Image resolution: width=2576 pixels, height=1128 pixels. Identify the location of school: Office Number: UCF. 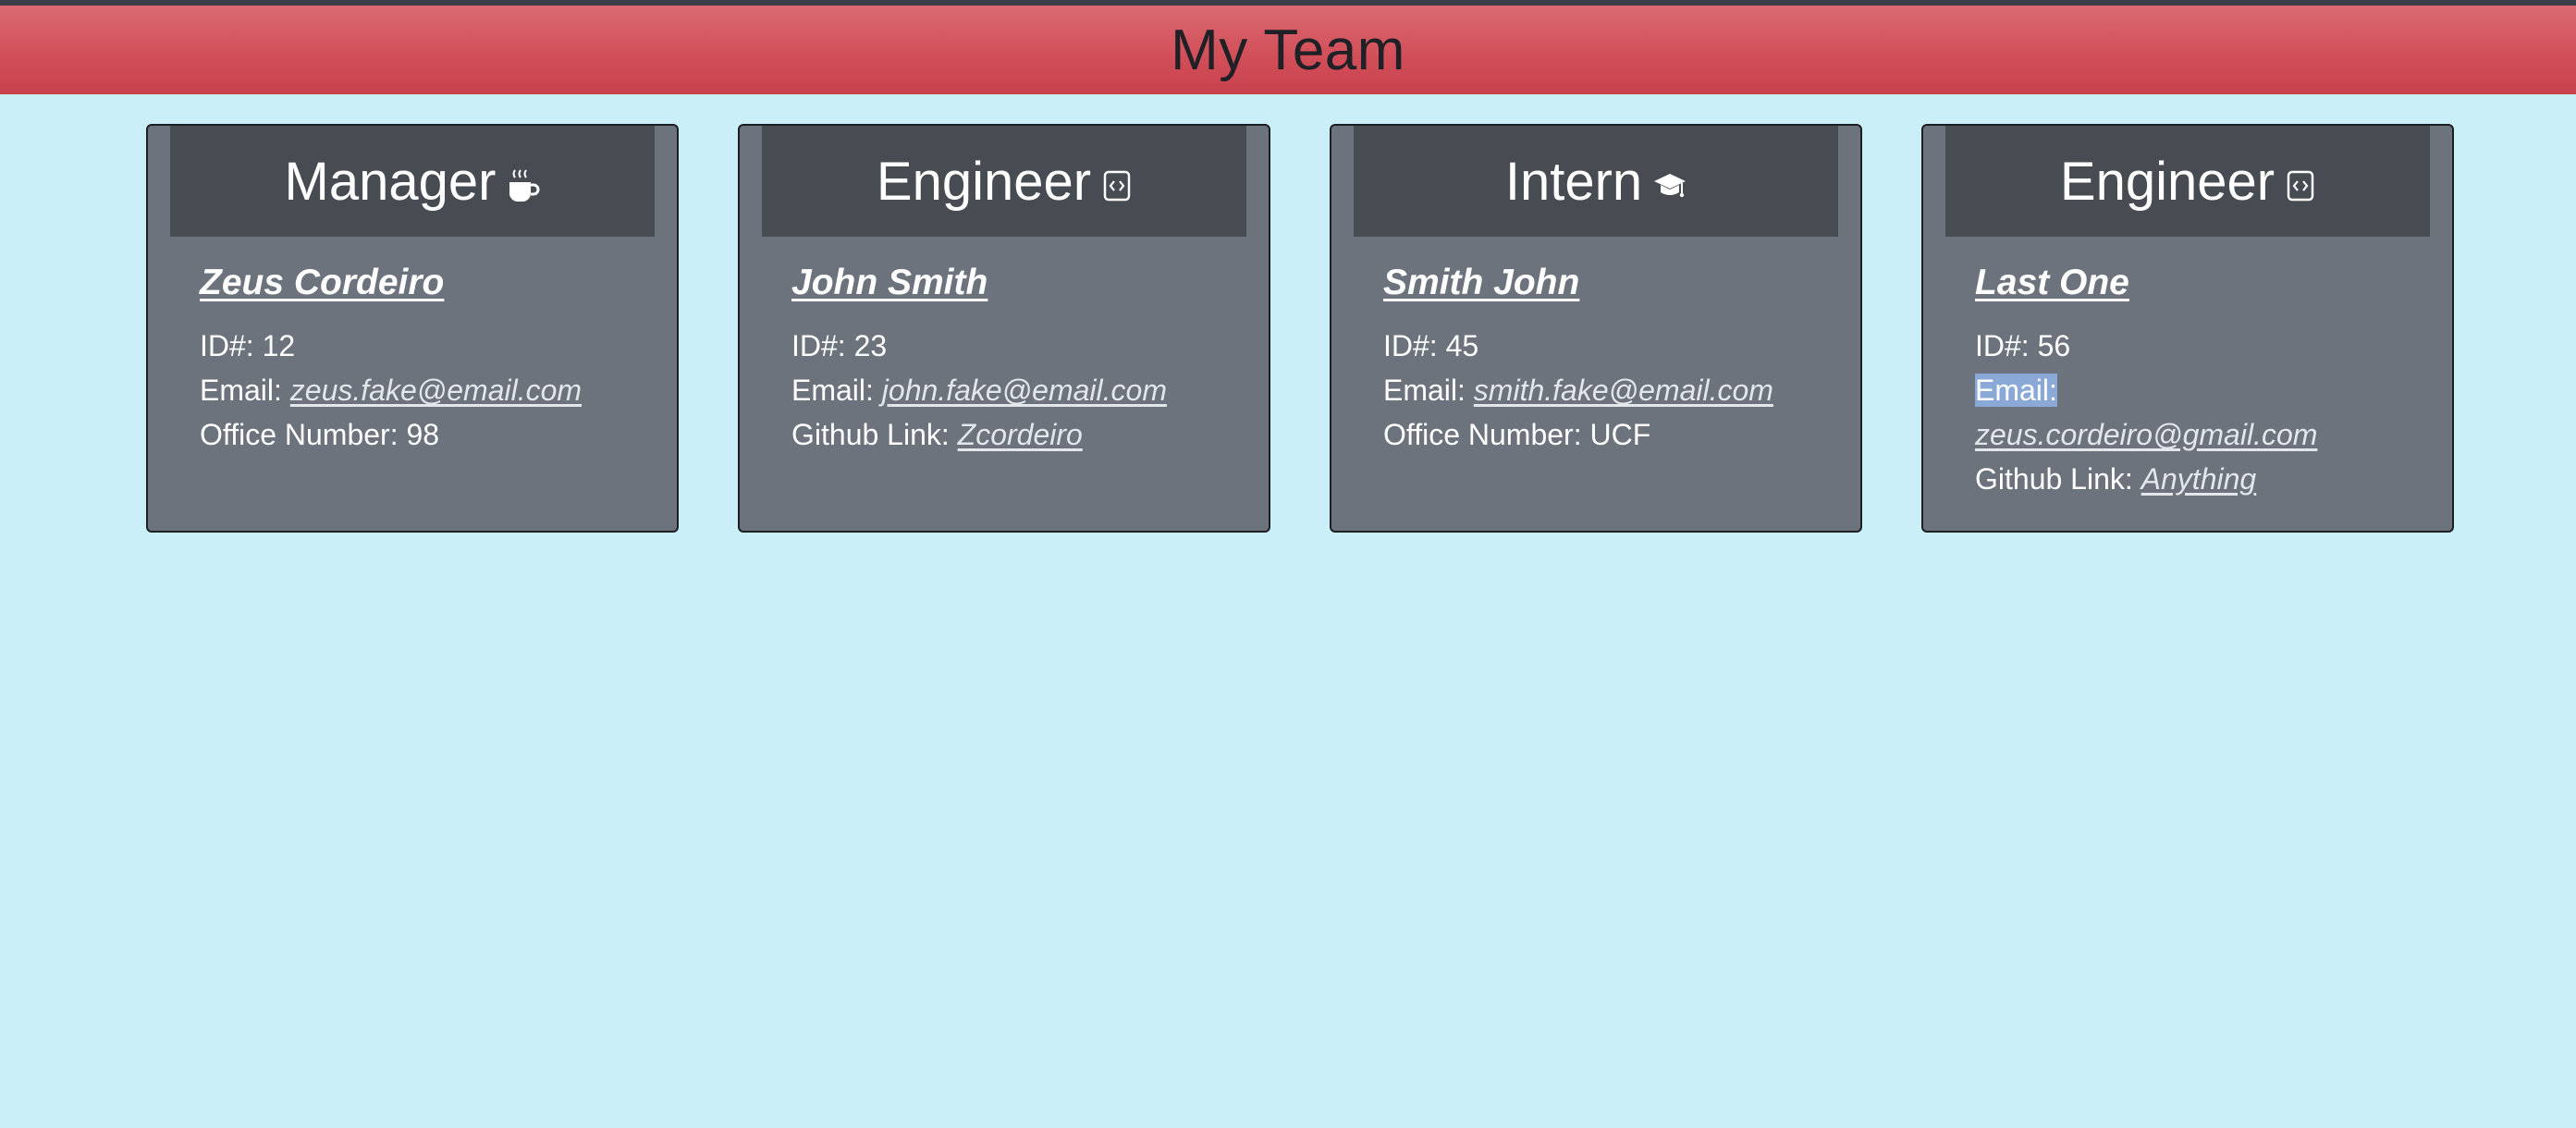
(1517, 434).